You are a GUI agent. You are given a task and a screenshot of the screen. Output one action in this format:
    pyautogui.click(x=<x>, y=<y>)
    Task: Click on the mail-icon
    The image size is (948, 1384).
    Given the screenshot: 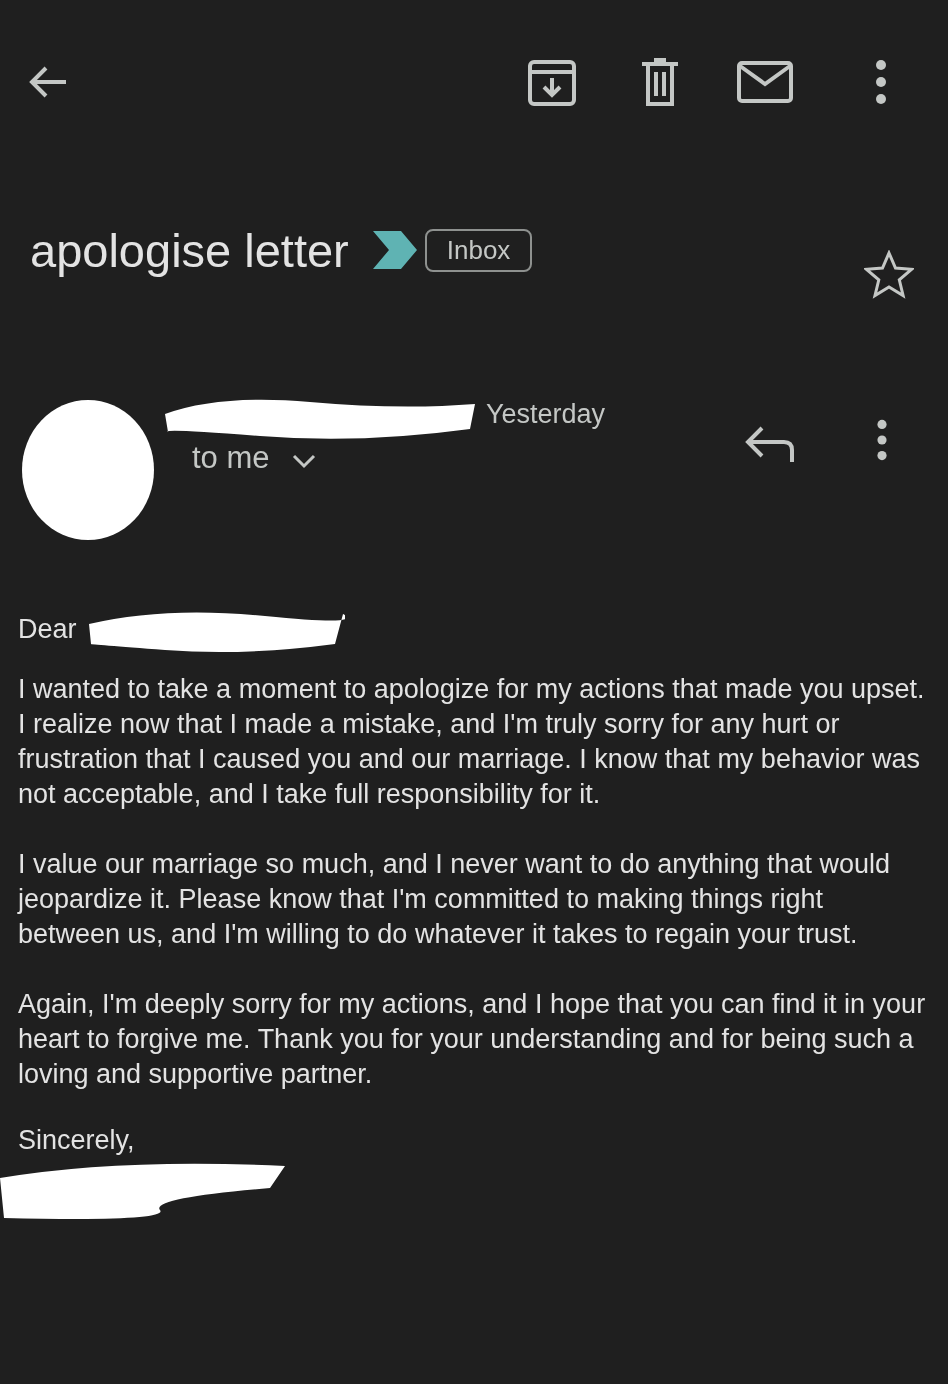 What is the action you would take?
    pyautogui.click(x=765, y=82)
    